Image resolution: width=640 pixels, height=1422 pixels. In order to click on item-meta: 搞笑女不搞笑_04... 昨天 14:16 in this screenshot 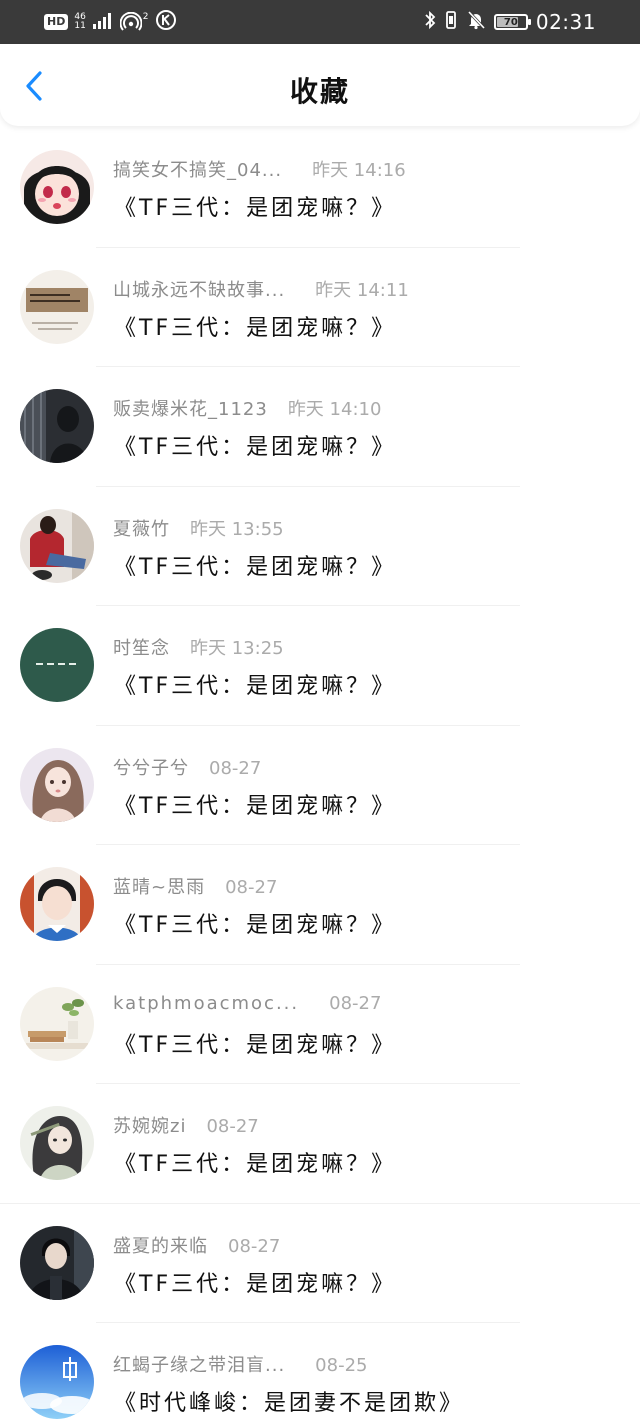, I will do `click(259, 168)`.